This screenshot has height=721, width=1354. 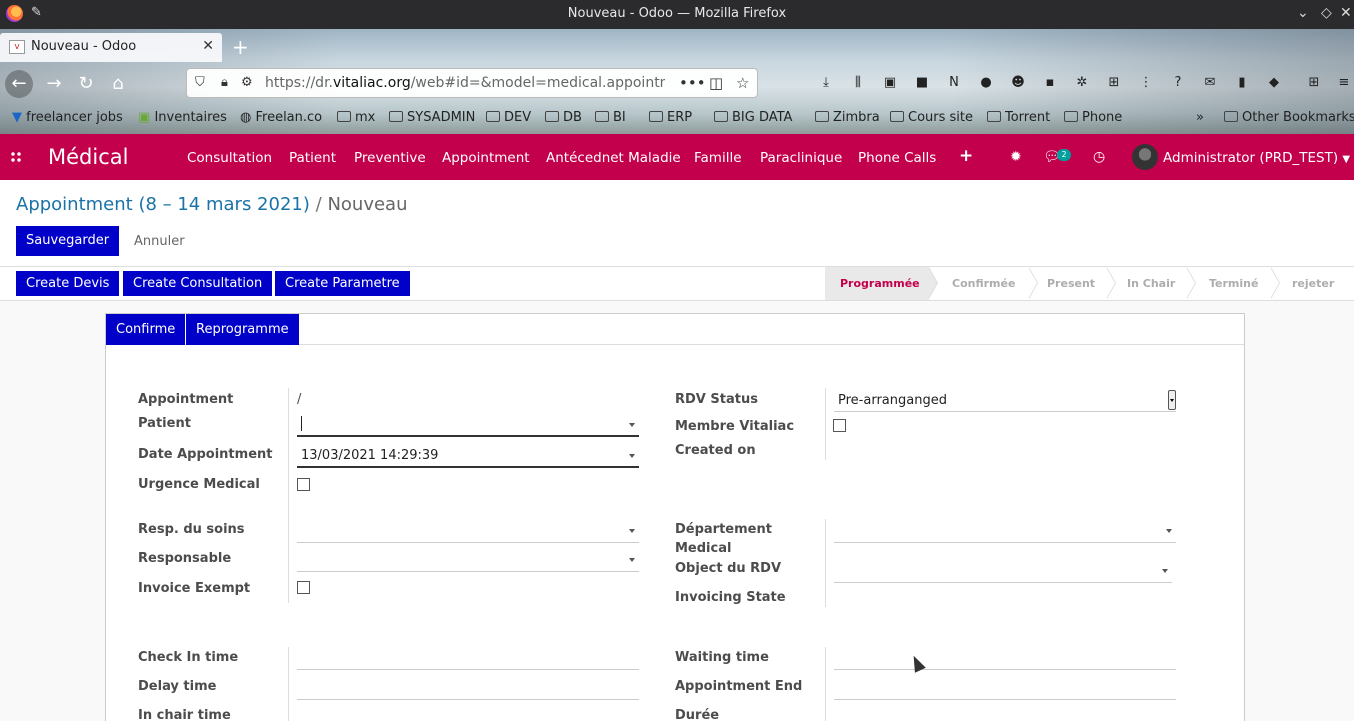 I want to click on reprogramme-button: Reprogramme, so click(x=242, y=329).